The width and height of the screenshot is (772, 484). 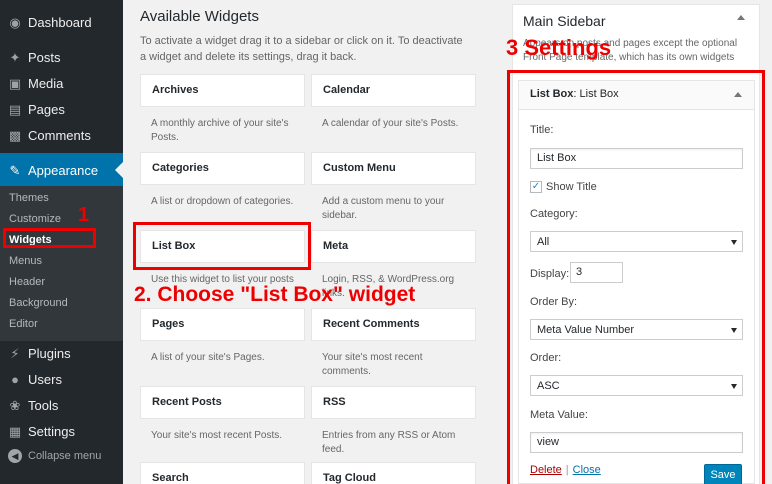 I want to click on collapse-menu-button: ◀ Collapse menu, so click(x=61, y=456).